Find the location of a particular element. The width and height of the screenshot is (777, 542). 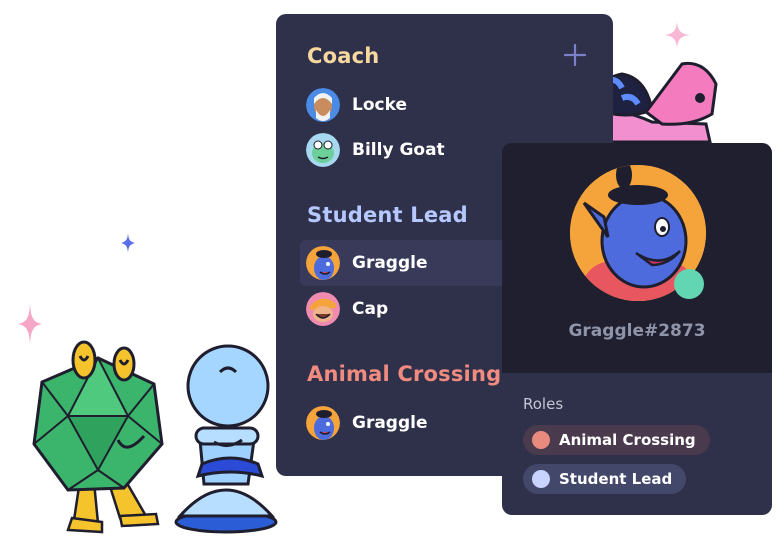

member-row-graggle: Graggle is located at coordinates (405, 423).